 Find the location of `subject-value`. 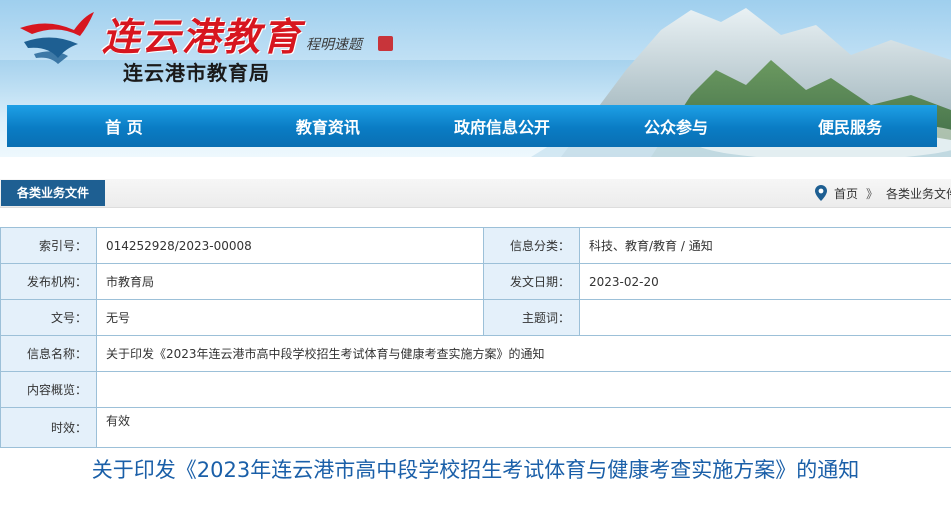

subject-value is located at coordinates (765, 317).